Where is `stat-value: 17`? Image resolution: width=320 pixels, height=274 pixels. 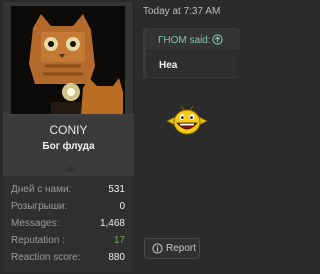 stat-value: 17 is located at coordinates (119, 240).